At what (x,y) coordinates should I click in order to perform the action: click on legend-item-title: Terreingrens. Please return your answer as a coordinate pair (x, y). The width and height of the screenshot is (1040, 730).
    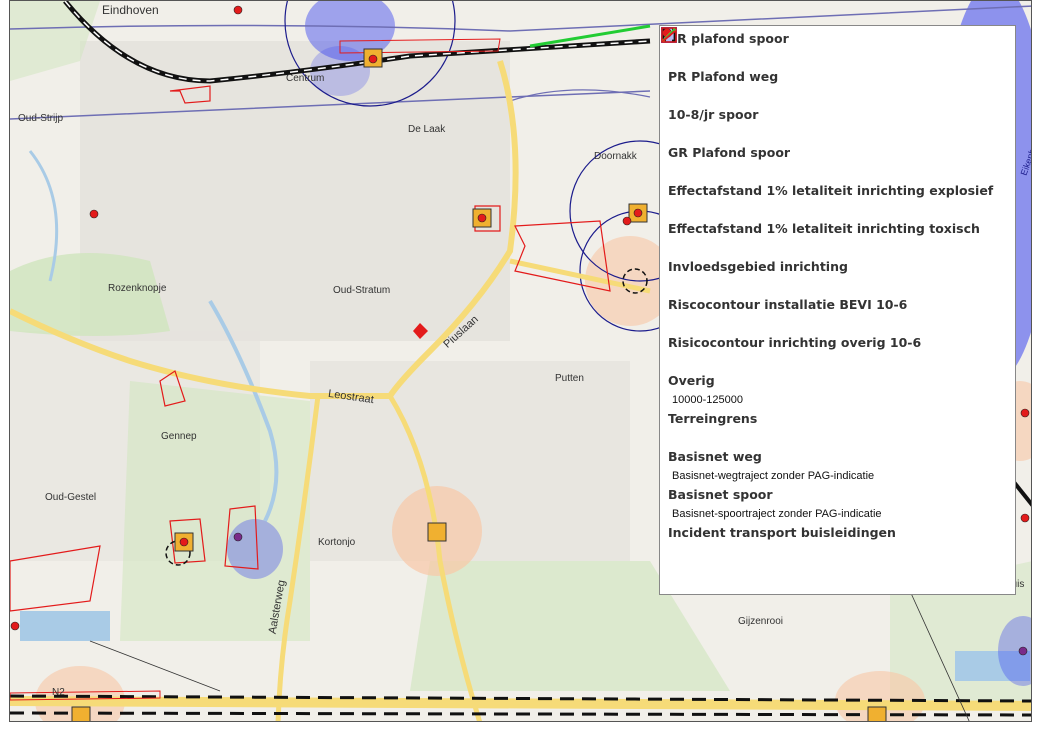
    Looking at the image, I should click on (713, 418).